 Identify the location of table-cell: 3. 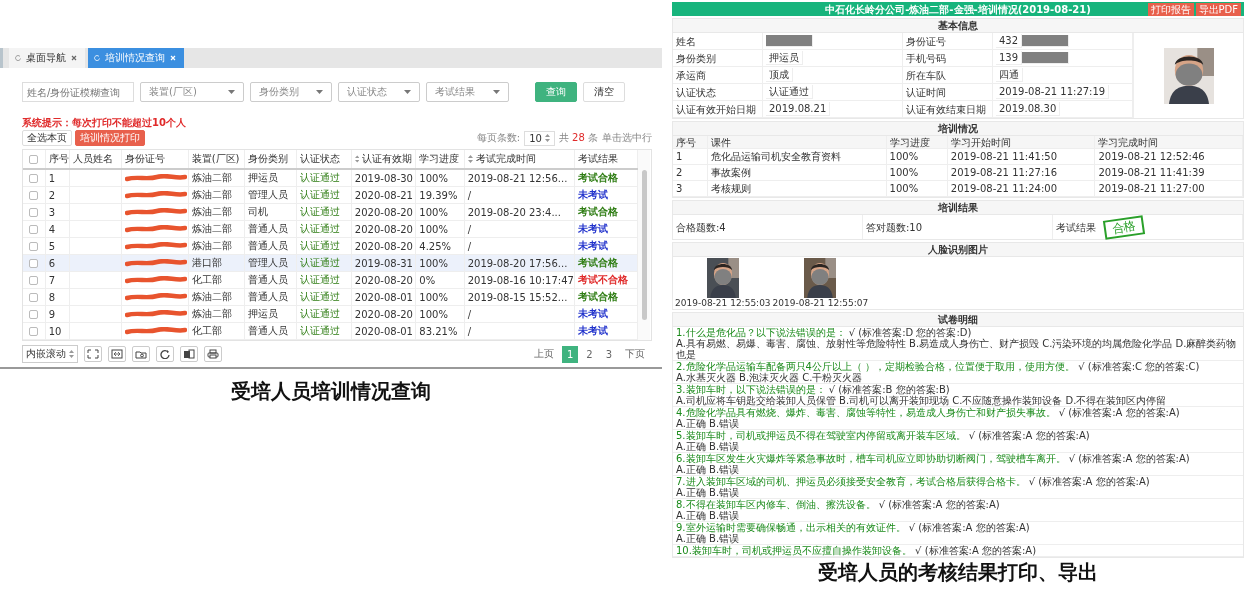
(679, 188).